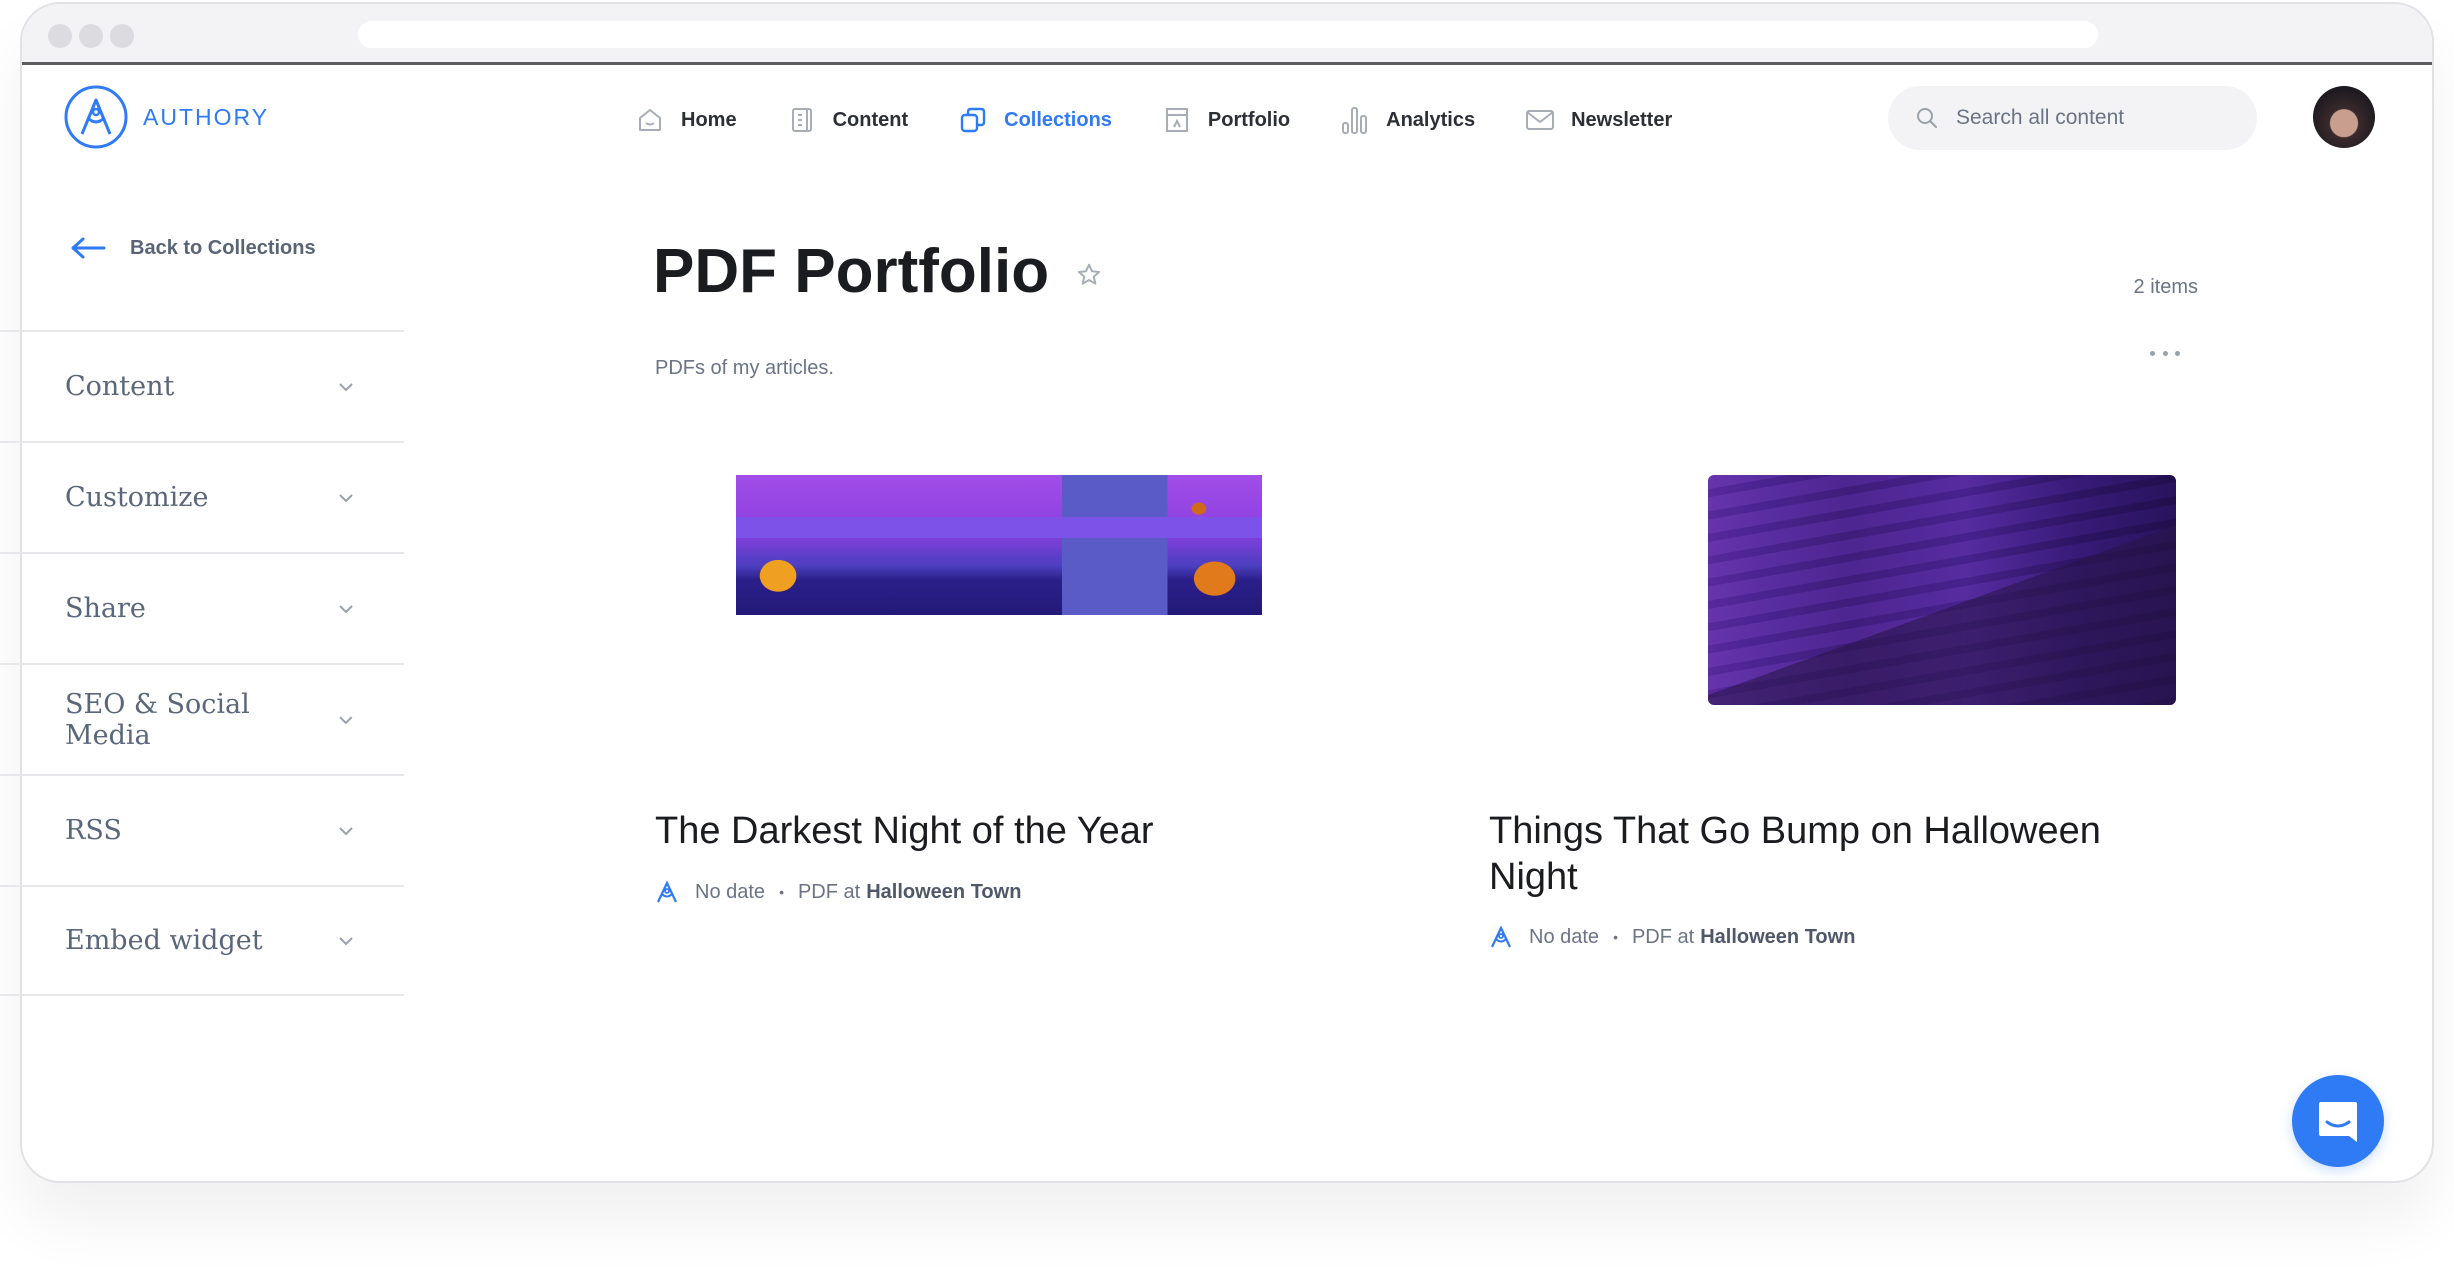 The image size is (2454, 1284). Describe the element at coordinates (202, 607) in the screenshot. I see `sidebar-item-share: Share` at that location.